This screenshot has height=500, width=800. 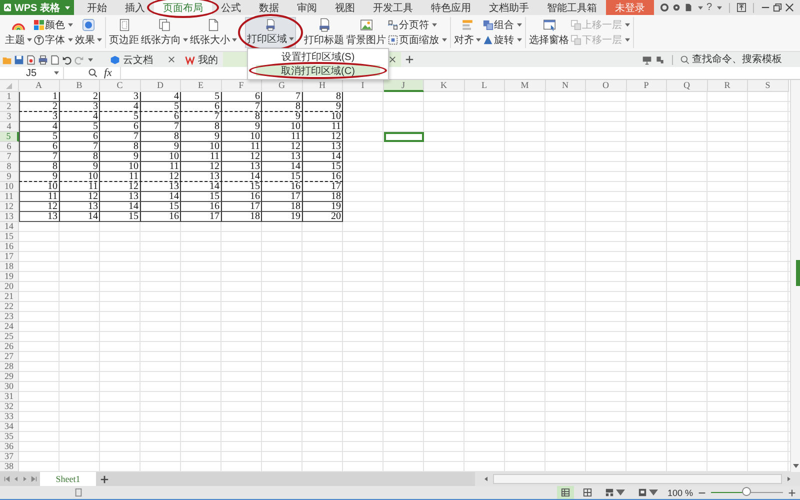 What do you see at coordinates (9, 237) in the screenshot?
I see `row-header: 15` at bounding box center [9, 237].